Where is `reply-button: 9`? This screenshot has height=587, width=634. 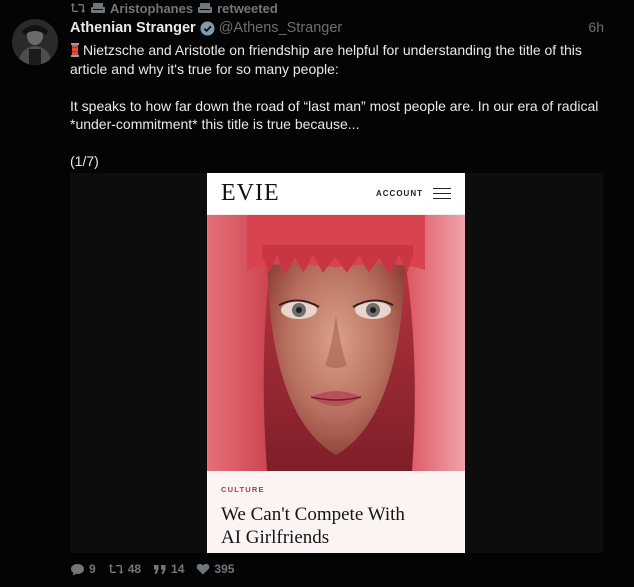
reply-button: 9 is located at coordinates (83, 569).